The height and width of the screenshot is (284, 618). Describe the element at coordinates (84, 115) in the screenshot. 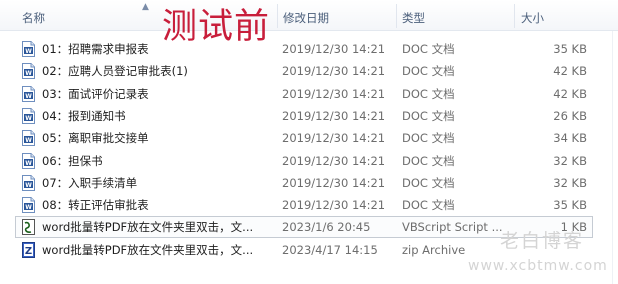

I see `file-name: 04：报到通知书` at that location.